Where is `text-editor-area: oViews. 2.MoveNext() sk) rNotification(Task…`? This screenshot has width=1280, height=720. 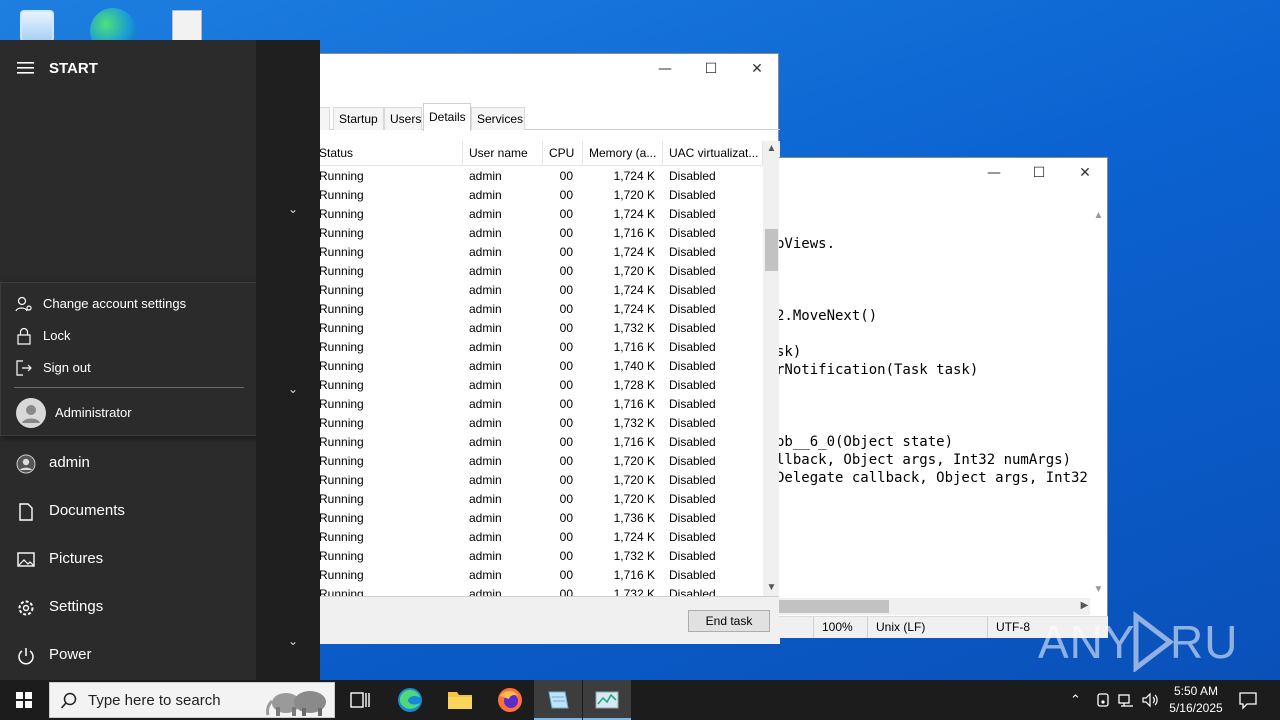
text-editor-area: oViews. 2.MoveNext() sk) rNotification(Task… is located at coordinates (934, 403).